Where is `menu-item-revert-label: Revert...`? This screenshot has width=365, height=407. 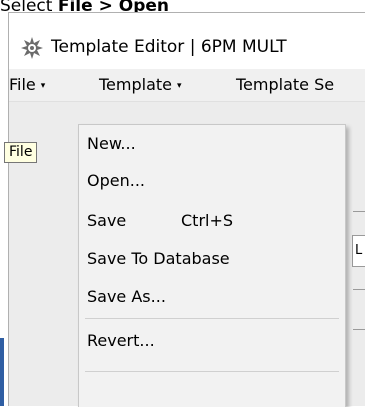
menu-item-revert-label: Revert... is located at coordinates (121, 340).